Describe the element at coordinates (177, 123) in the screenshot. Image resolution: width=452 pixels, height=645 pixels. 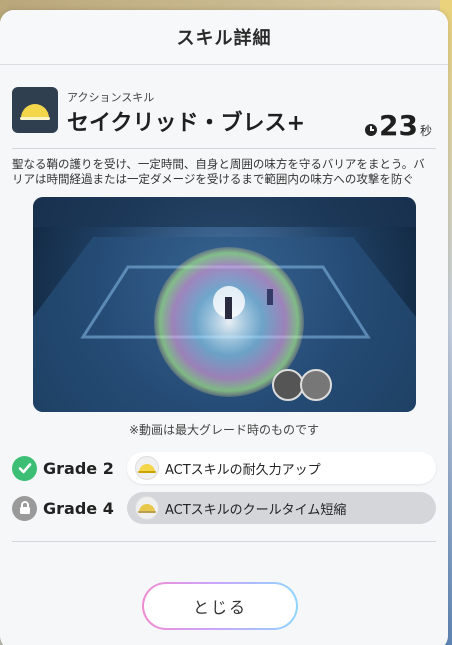
I see `skill-name-text: セイクリッド・ブレス` at that location.